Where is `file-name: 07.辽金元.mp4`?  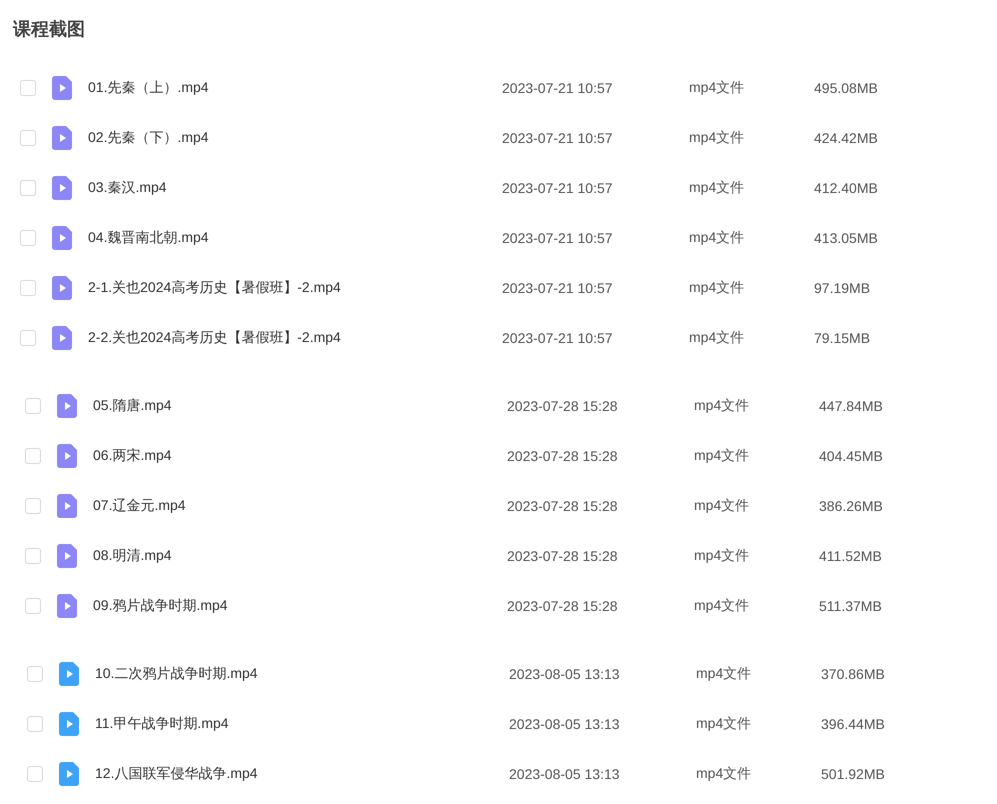 file-name: 07.辽金元.mp4 is located at coordinates (300, 506).